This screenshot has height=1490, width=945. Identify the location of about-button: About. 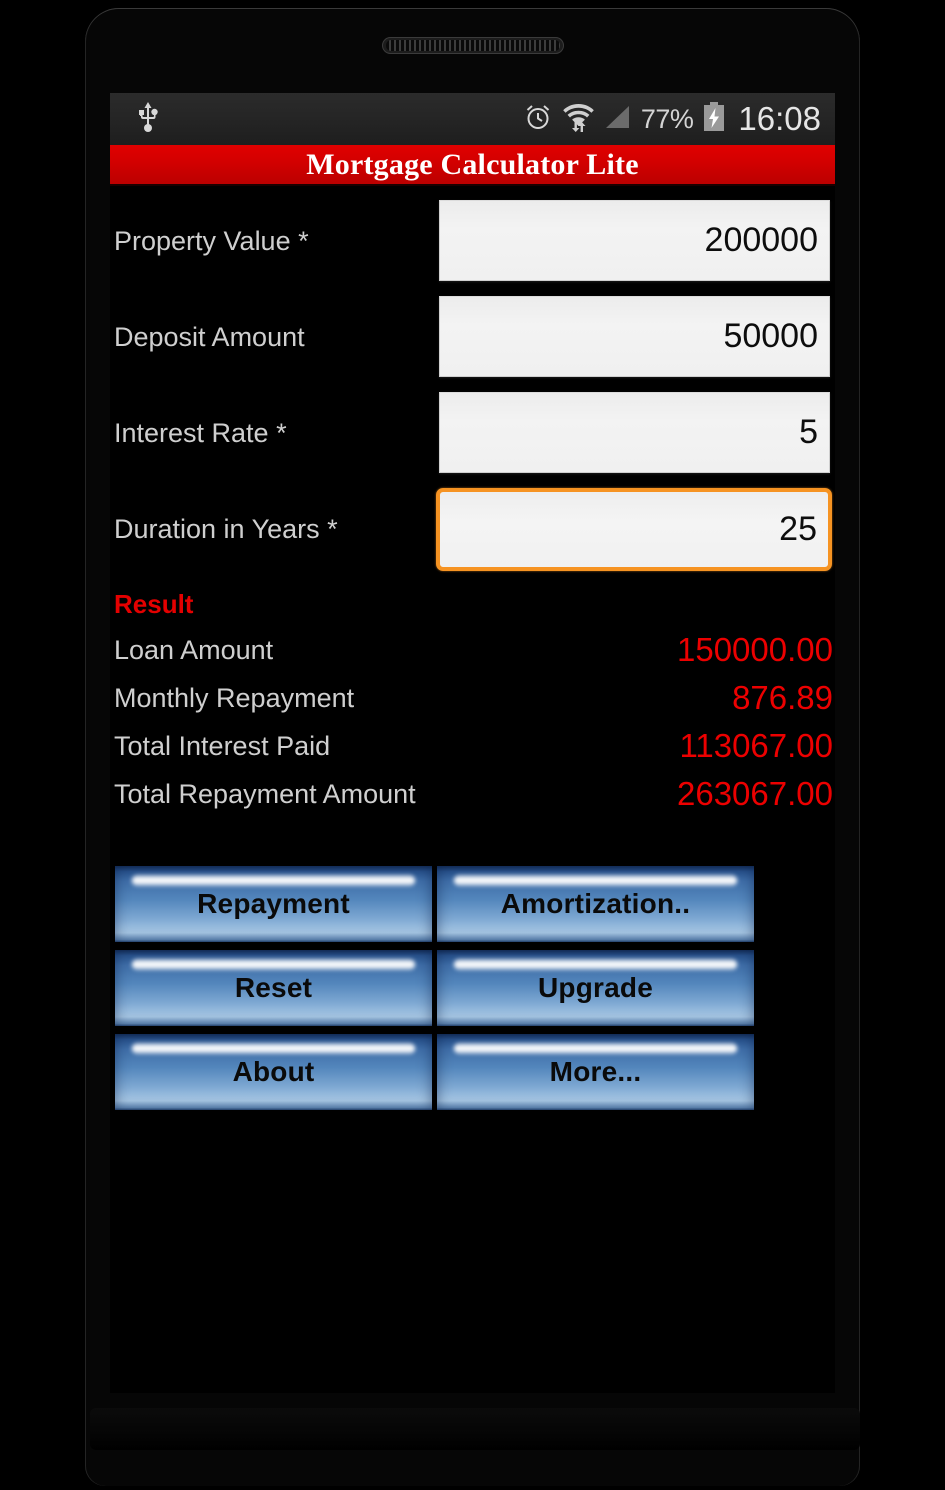
(273, 1072).